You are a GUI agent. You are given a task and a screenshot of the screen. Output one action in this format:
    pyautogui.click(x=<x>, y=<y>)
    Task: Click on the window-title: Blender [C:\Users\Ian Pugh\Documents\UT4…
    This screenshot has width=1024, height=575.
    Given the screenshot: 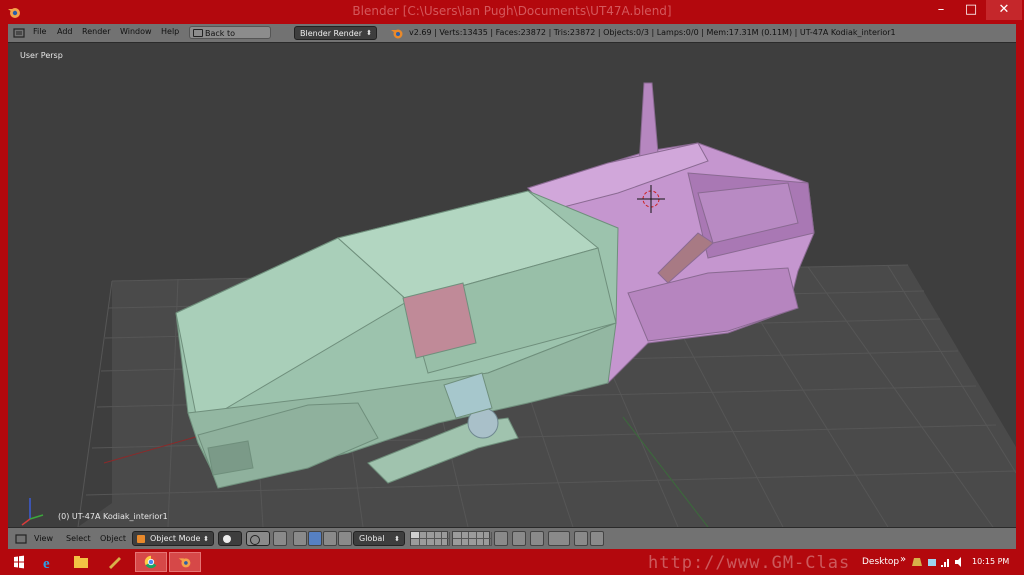 What is the action you would take?
    pyautogui.click(x=512, y=11)
    